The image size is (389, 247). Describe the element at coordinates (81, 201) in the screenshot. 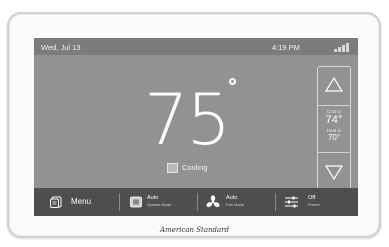

I see `menu-label: Menu` at that location.